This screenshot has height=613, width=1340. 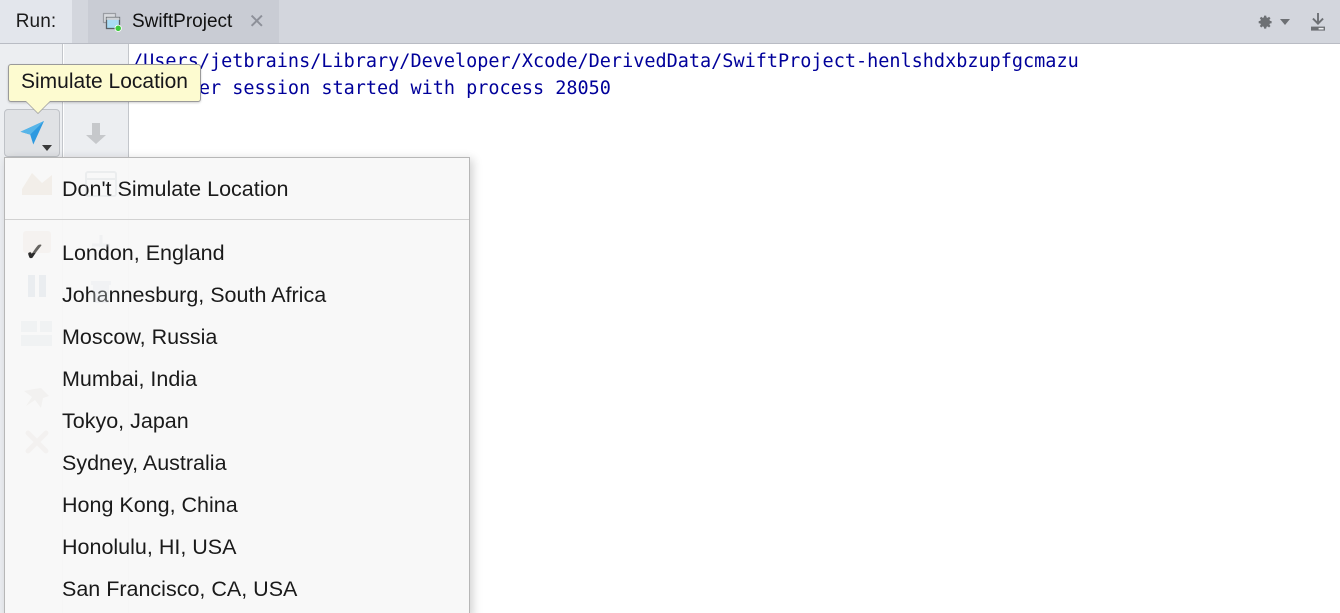 I want to click on tooltip-text: Simulate Location, so click(x=104, y=81).